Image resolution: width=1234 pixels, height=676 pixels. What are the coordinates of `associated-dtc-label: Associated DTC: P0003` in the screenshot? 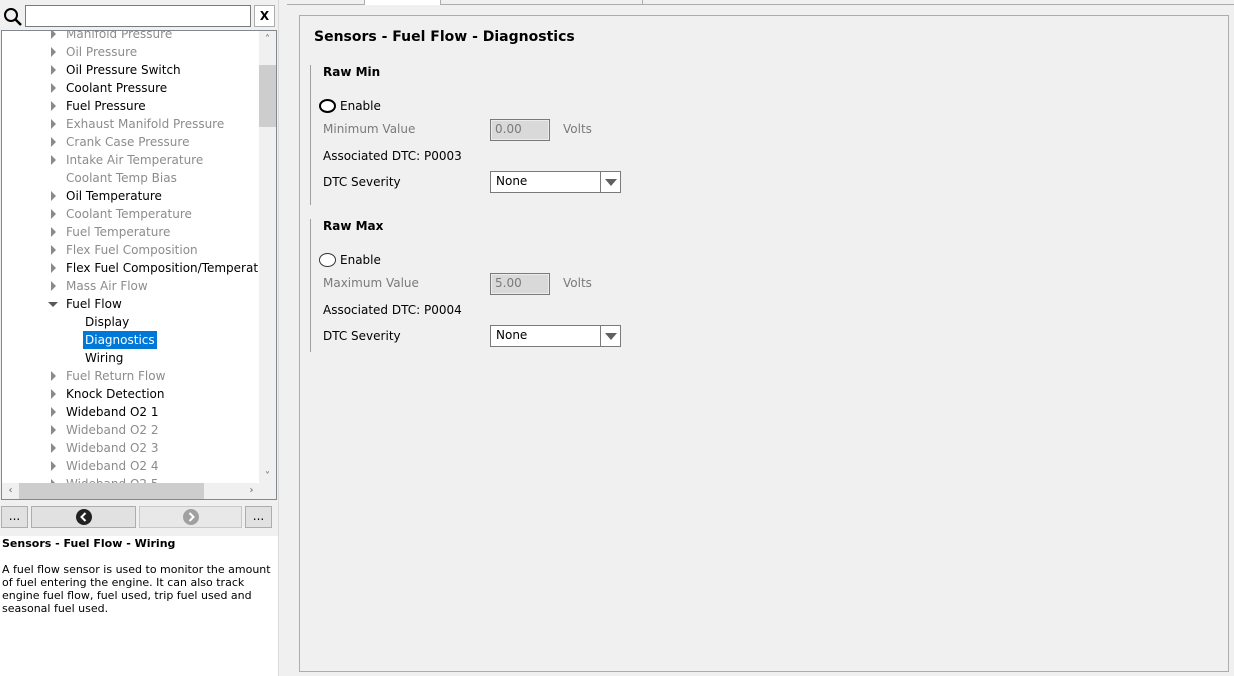 It's located at (392, 156).